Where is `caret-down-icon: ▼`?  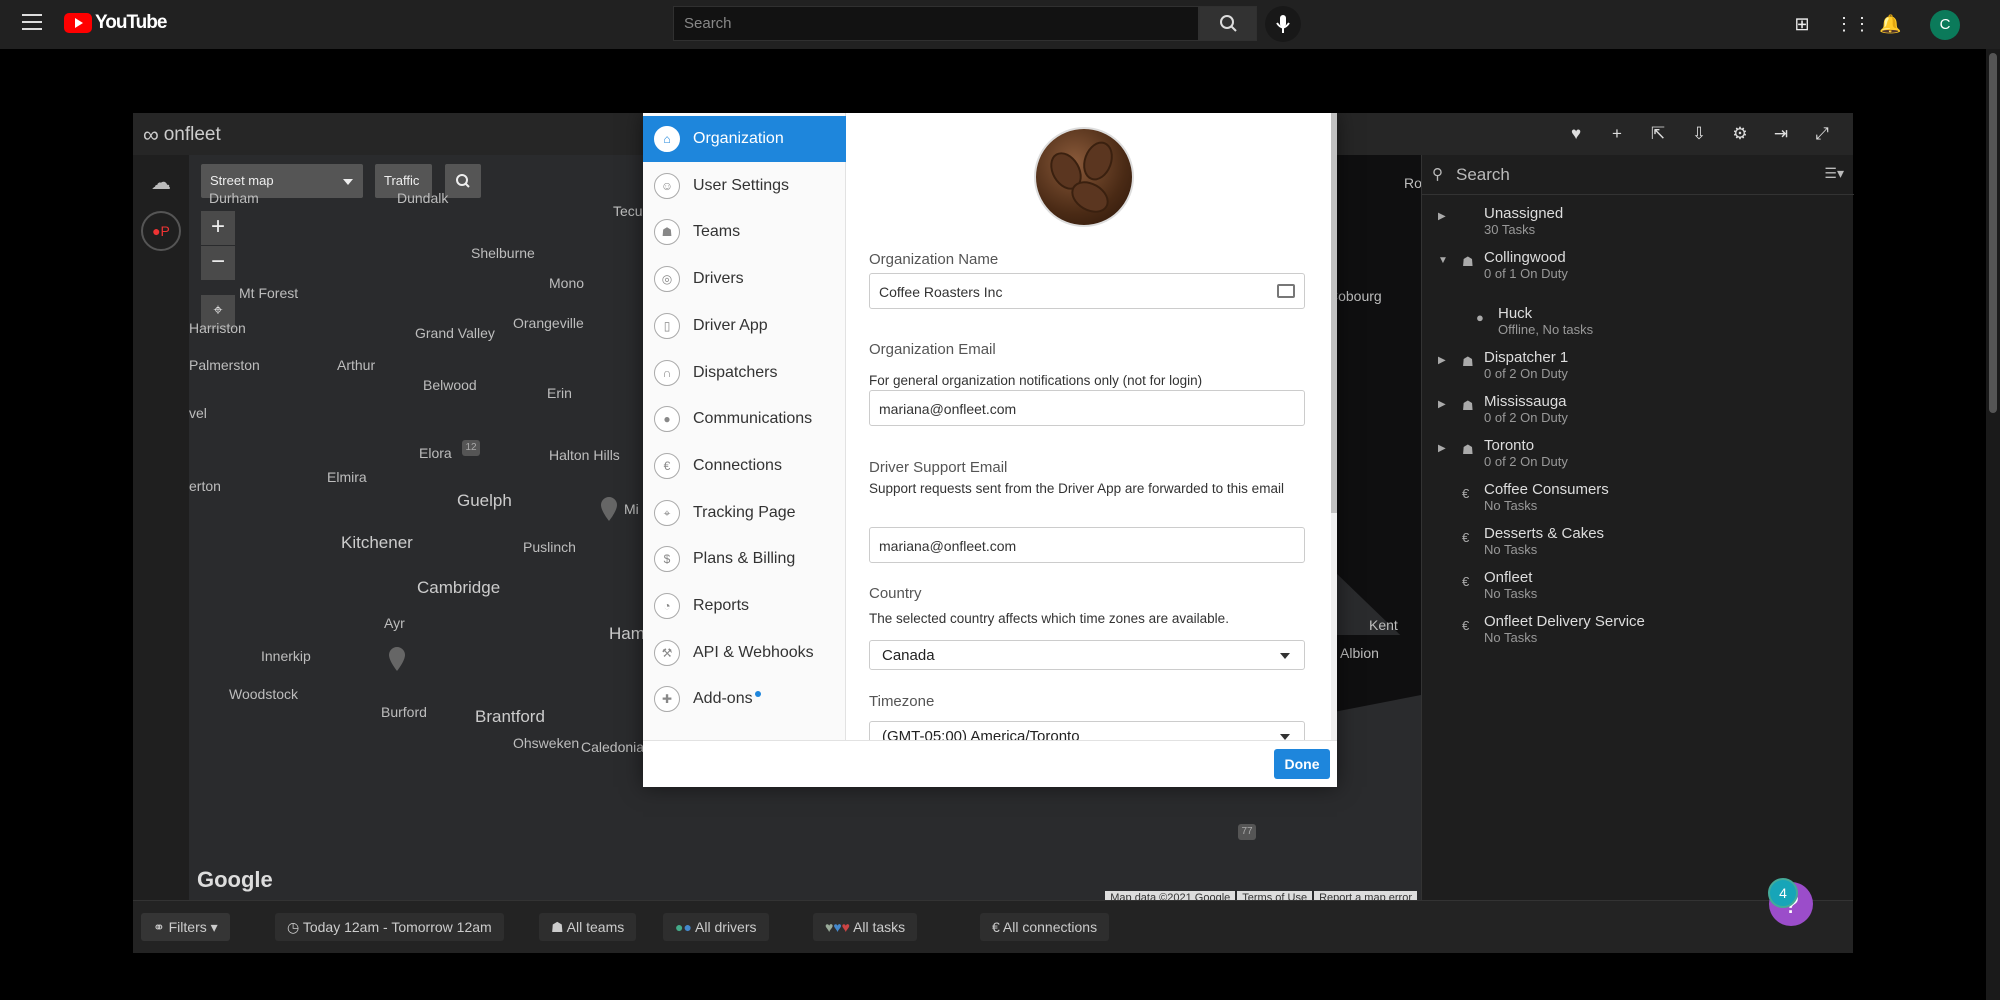 caret-down-icon: ▼ is located at coordinates (1443, 260).